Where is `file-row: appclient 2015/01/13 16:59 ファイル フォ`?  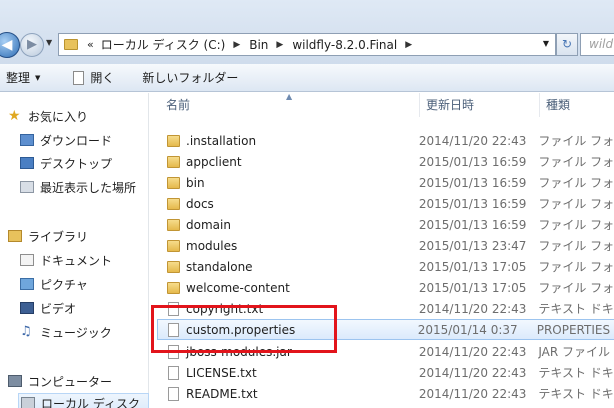 file-row: appclient 2015/01/13 16:59 ファイル フォ is located at coordinates (386, 161).